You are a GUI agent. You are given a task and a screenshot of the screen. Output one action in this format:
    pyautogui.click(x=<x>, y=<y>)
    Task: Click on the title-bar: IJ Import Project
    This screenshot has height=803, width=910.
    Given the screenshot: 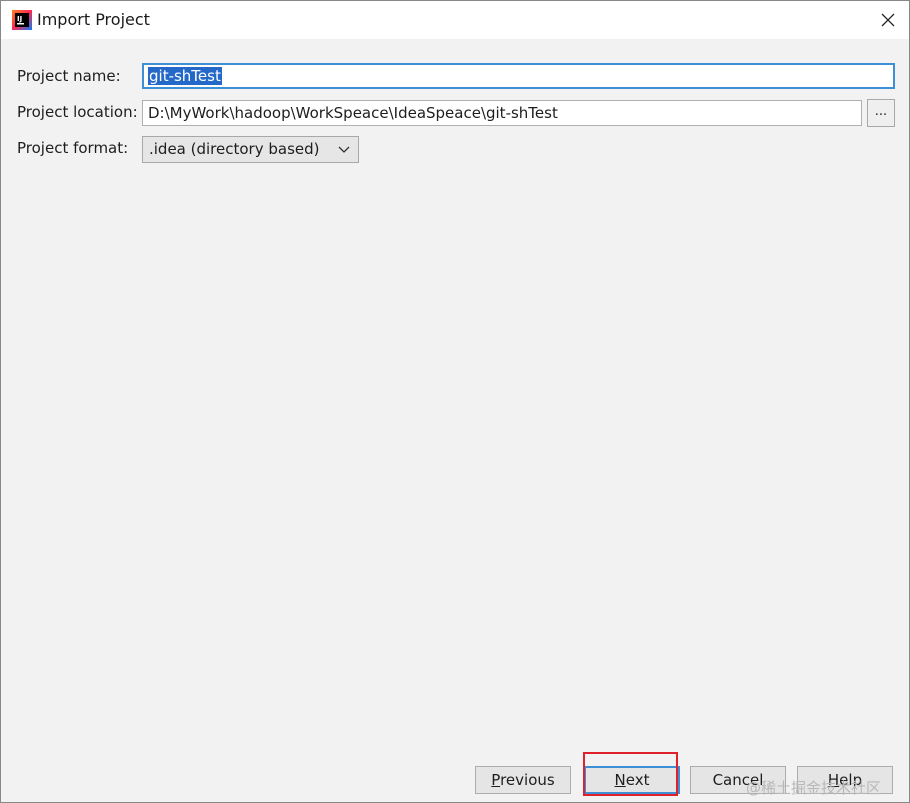 What is the action you would take?
    pyautogui.click(x=455, y=20)
    